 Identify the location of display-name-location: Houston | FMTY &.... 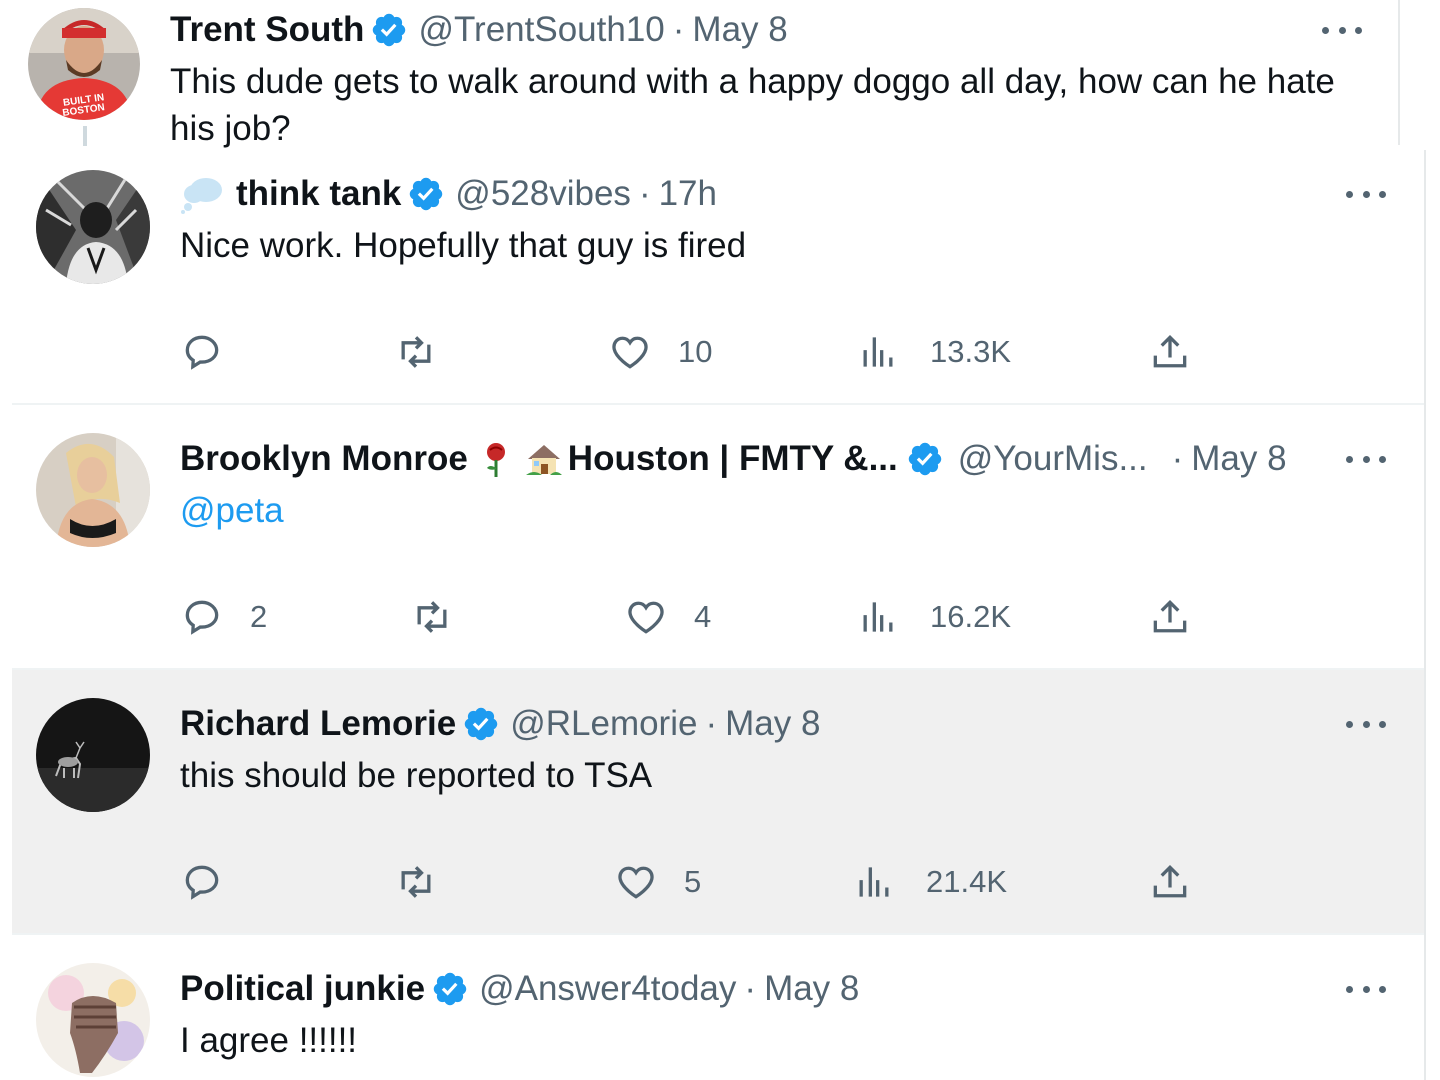
(733, 459).